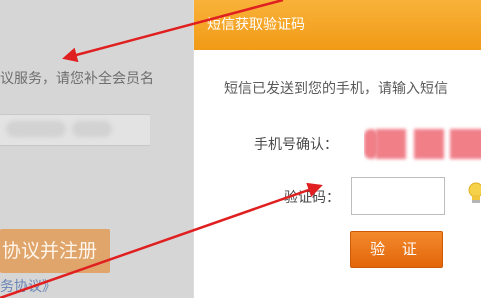 Image resolution: width=481 pixels, height=298 pixels. Describe the element at coordinates (256, 25) in the screenshot. I see `dialog-title: 短信获取验证码` at that location.